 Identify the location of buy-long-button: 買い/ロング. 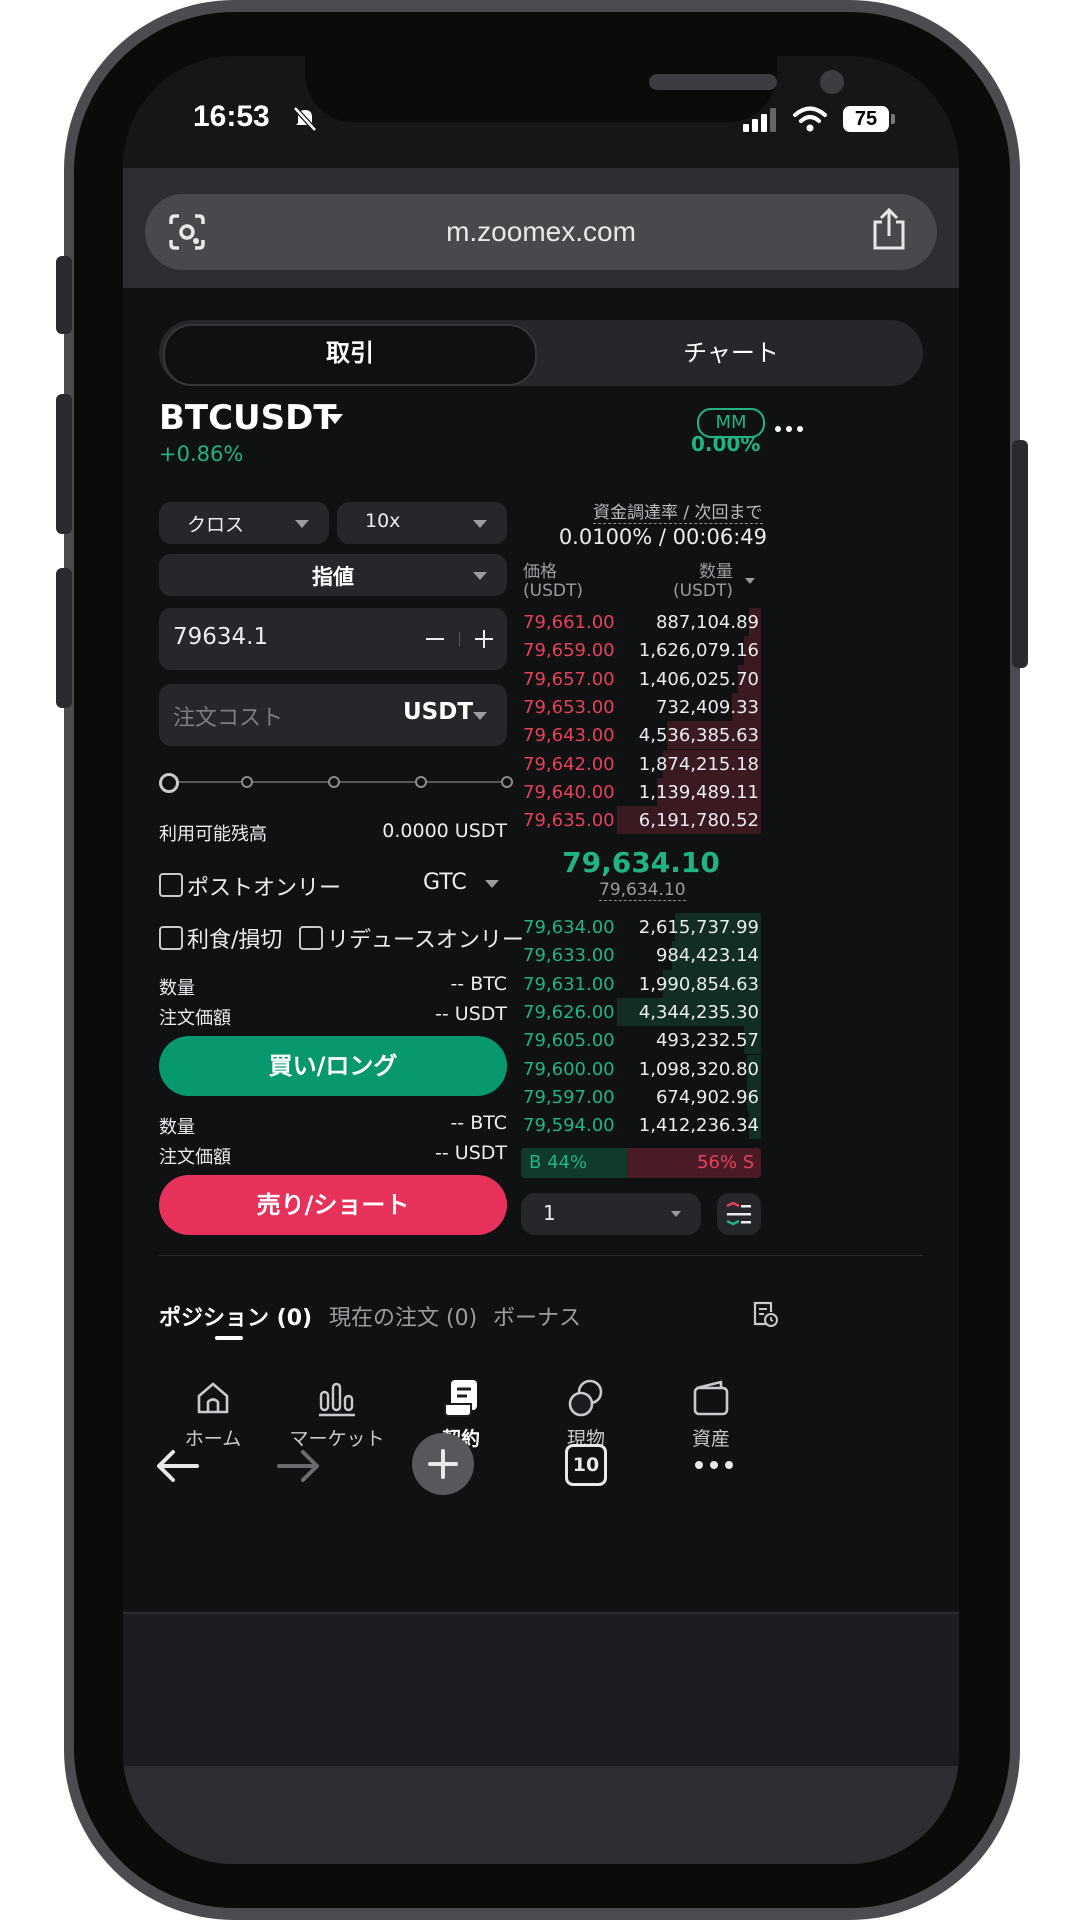
(333, 1066).